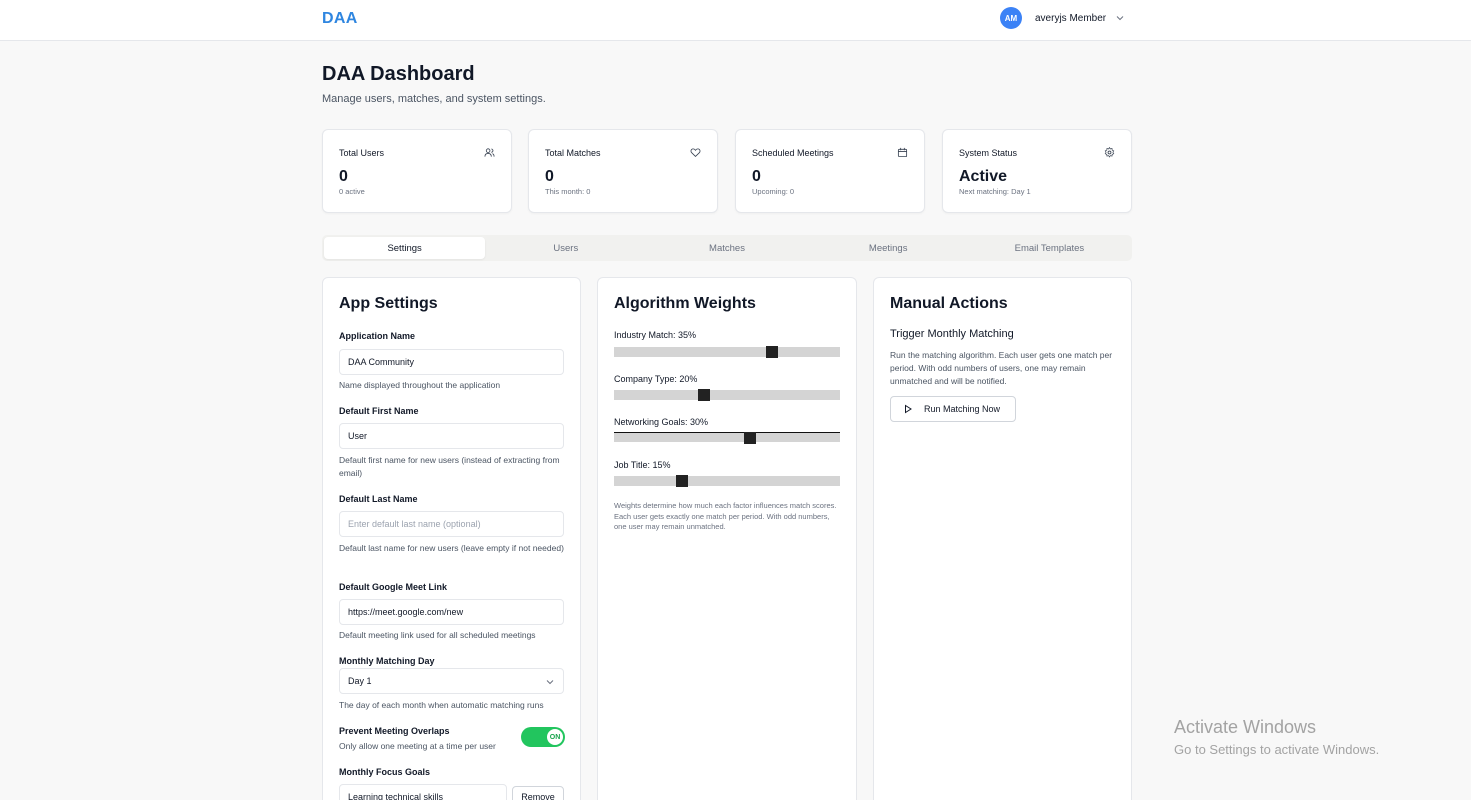 The image size is (1471, 800). Describe the element at coordinates (451, 612) in the screenshot. I see `meet-link-input` at that location.